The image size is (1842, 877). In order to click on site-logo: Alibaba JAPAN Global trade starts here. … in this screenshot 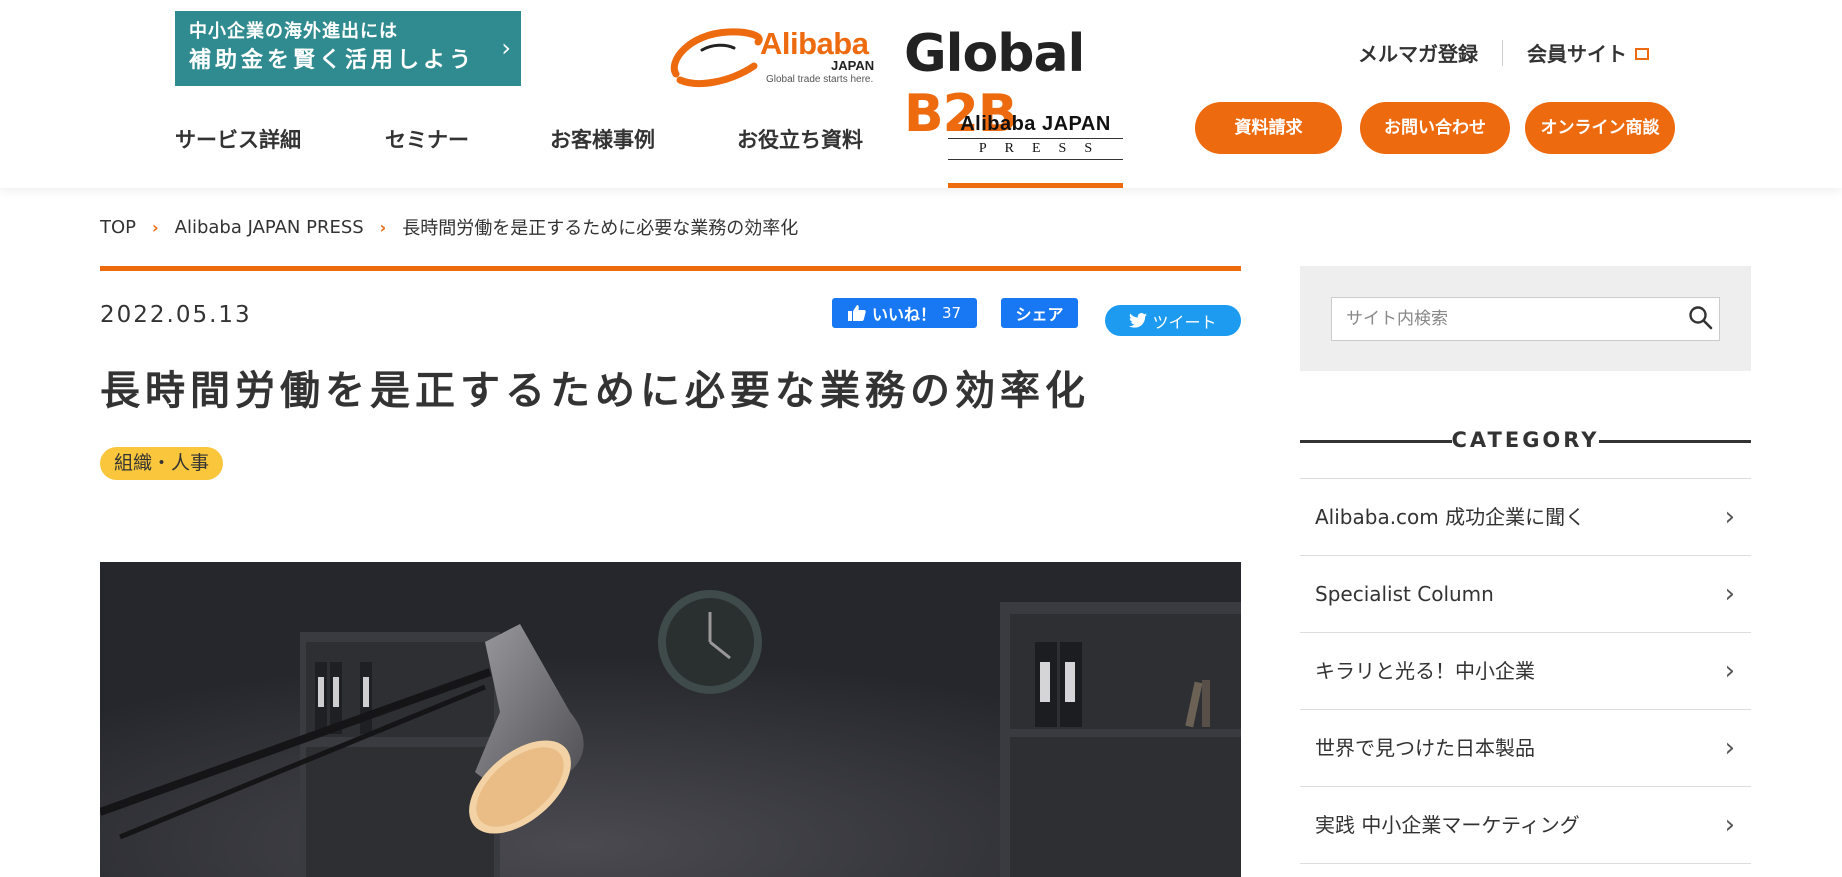, I will do `click(928, 83)`.